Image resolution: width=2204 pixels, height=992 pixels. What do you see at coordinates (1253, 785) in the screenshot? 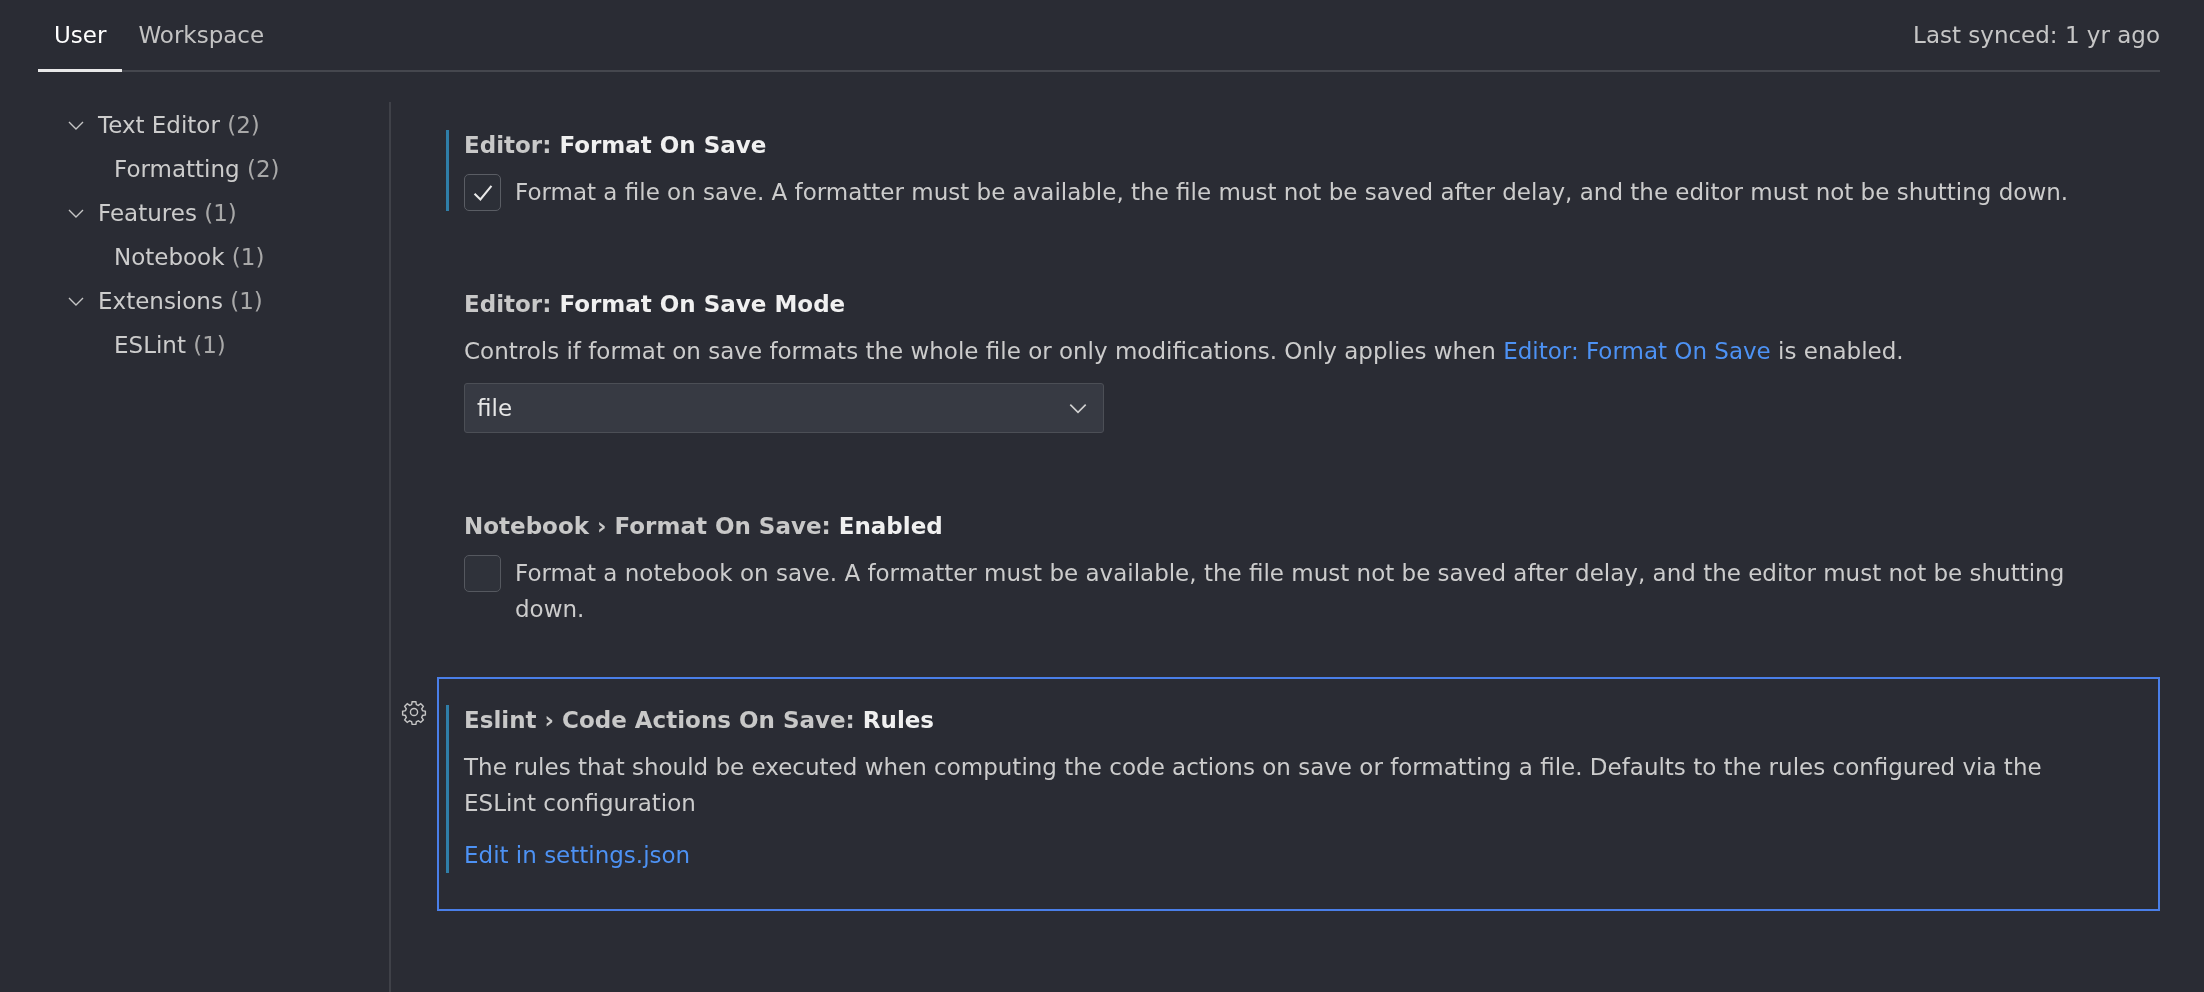
I see `setting-description: The rules that should be executed when computing the code actions on save or formatting a file. Defaults to the rules configured via the ESLint configuration` at bounding box center [1253, 785].